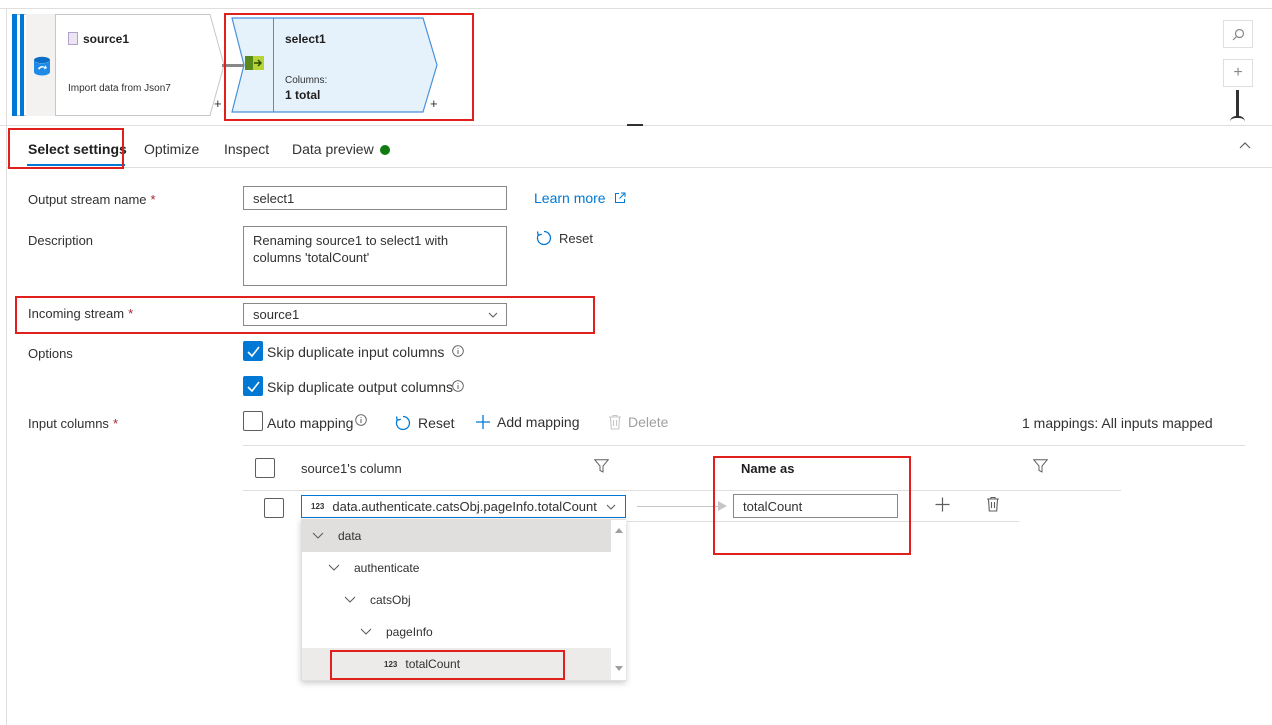 The image size is (1272, 725). I want to click on canvas-search-button, so click(1238, 34).